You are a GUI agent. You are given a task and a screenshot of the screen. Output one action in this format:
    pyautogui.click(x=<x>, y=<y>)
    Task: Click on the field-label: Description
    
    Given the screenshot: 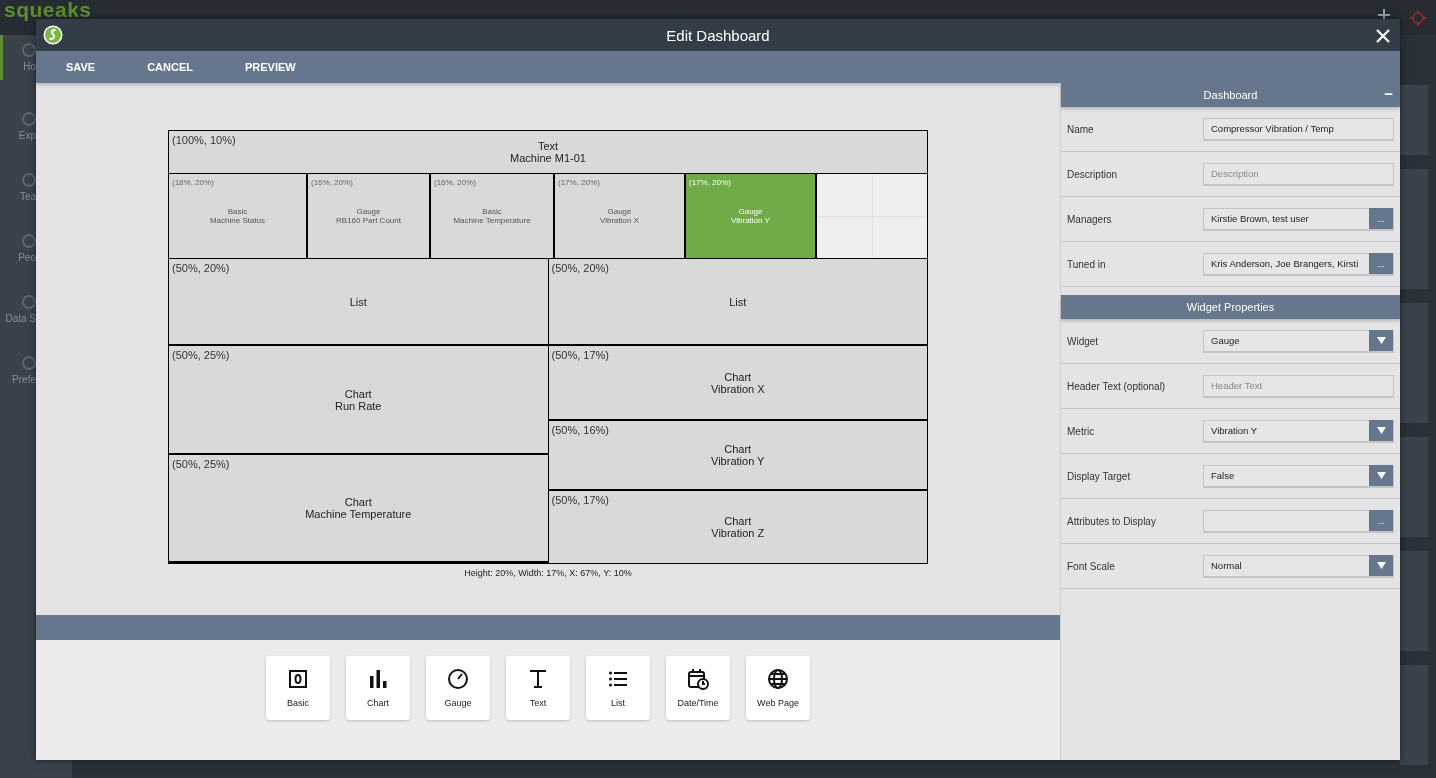 What is the action you would take?
    pyautogui.click(x=1092, y=174)
    